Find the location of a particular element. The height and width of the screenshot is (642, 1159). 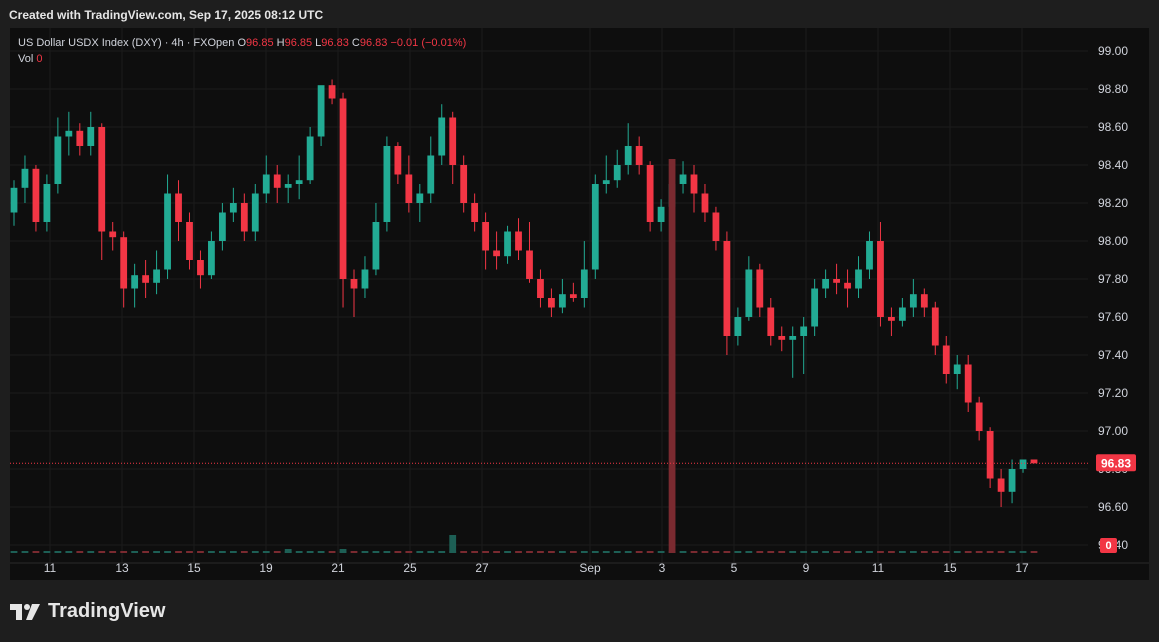

tradingview-logo-icon is located at coordinates (25, 611).